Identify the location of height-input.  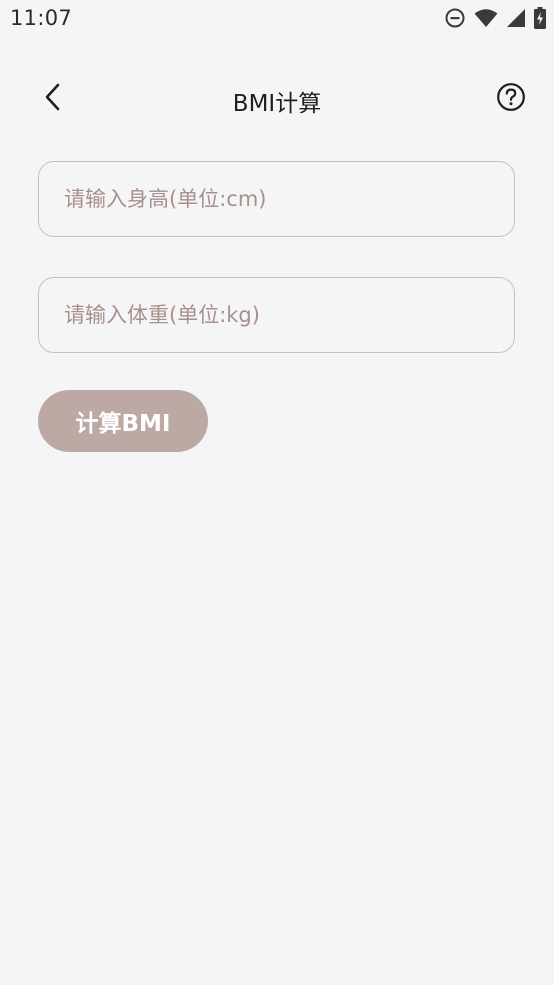
(276, 199).